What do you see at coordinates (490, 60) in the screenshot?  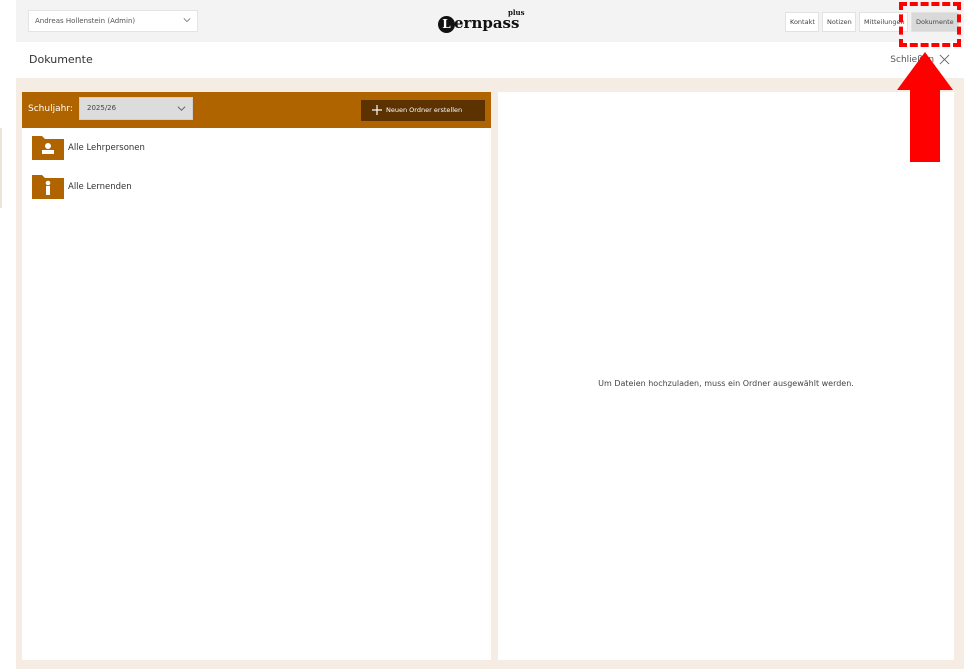 I see `page-header: Dokumente Schließen` at bounding box center [490, 60].